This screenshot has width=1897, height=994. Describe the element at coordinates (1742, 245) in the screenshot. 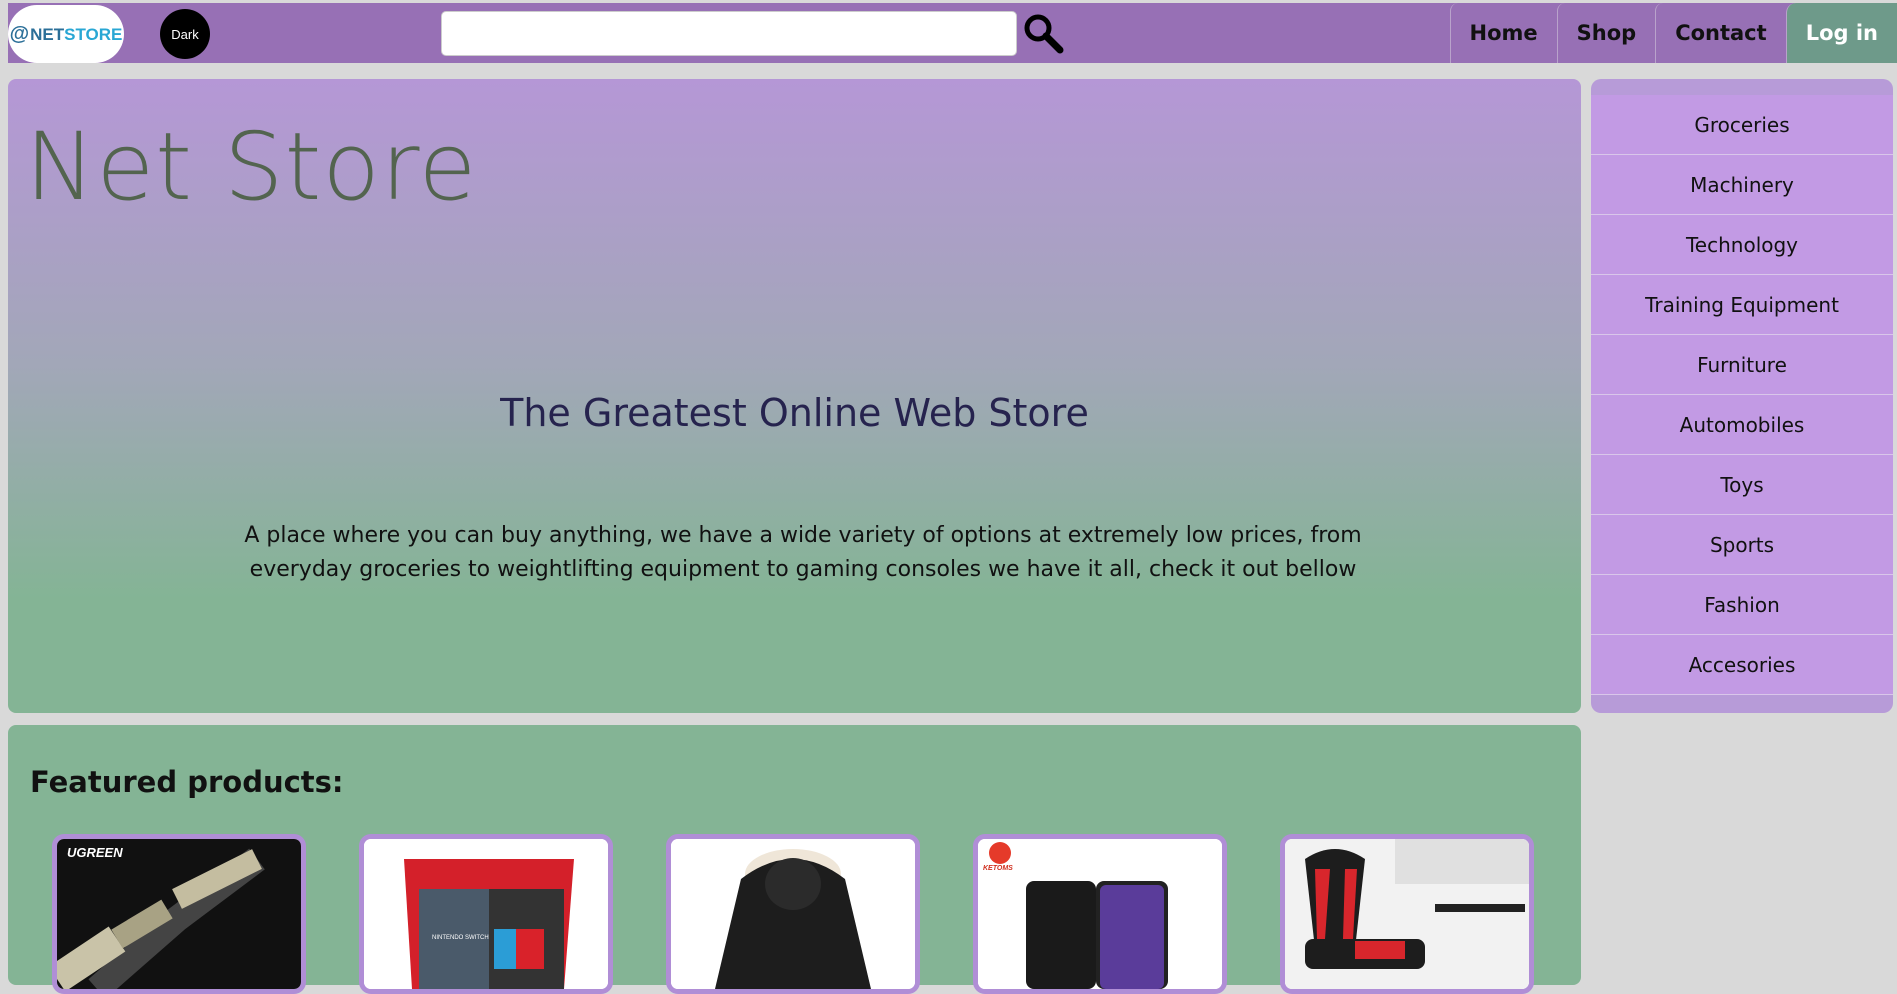

I see `category-technology: Technology` at that location.